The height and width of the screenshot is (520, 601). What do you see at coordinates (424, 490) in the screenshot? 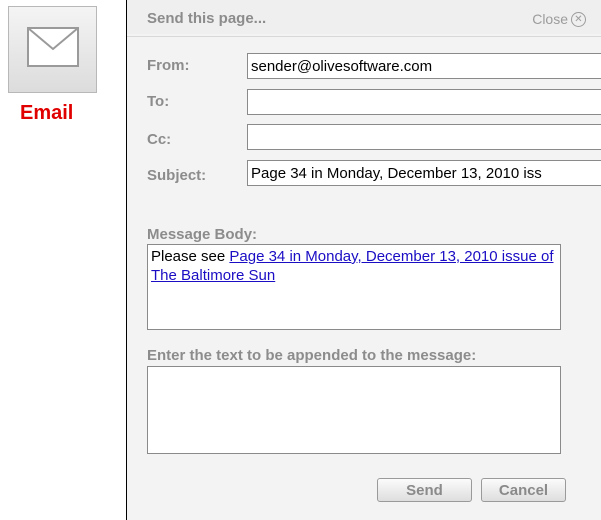
I see `send-button: Send` at bounding box center [424, 490].